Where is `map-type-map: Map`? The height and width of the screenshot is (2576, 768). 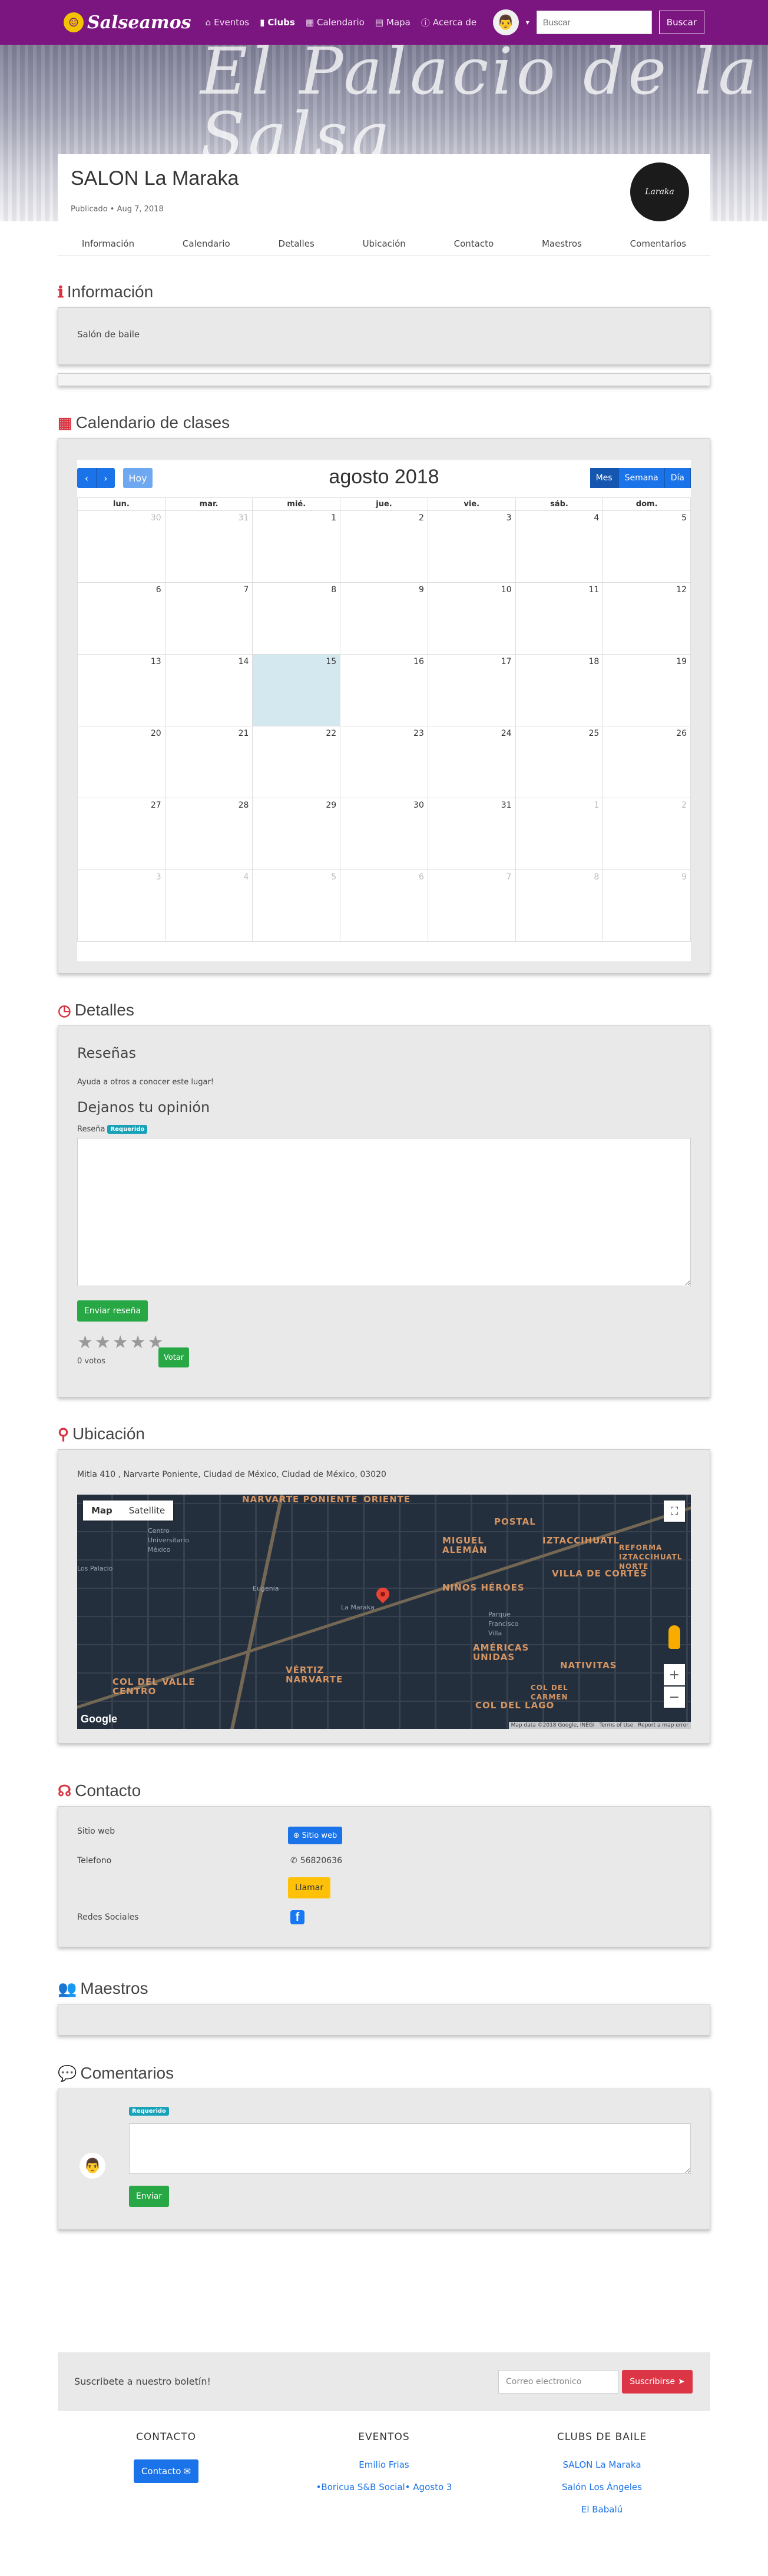 map-type-map: Map is located at coordinates (102, 1511).